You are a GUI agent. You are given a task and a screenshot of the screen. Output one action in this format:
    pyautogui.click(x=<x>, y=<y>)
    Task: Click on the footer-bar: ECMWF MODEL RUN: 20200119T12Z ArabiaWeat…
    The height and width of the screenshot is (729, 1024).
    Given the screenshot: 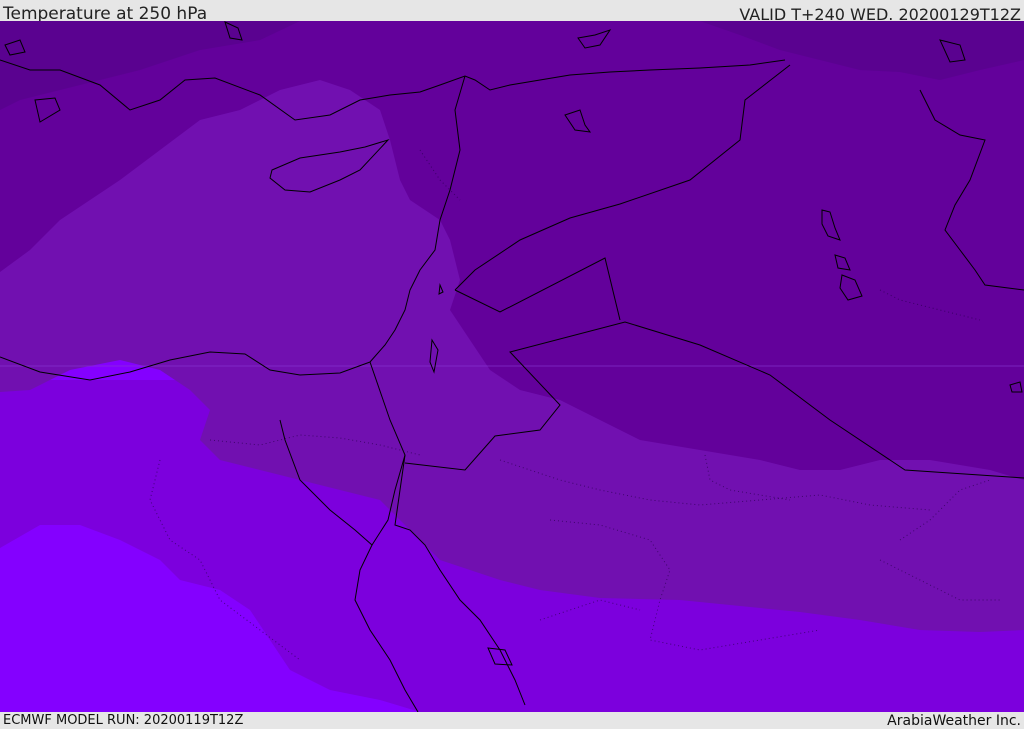 What is the action you would take?
    pyautogui.click(x=512, y=720)
    